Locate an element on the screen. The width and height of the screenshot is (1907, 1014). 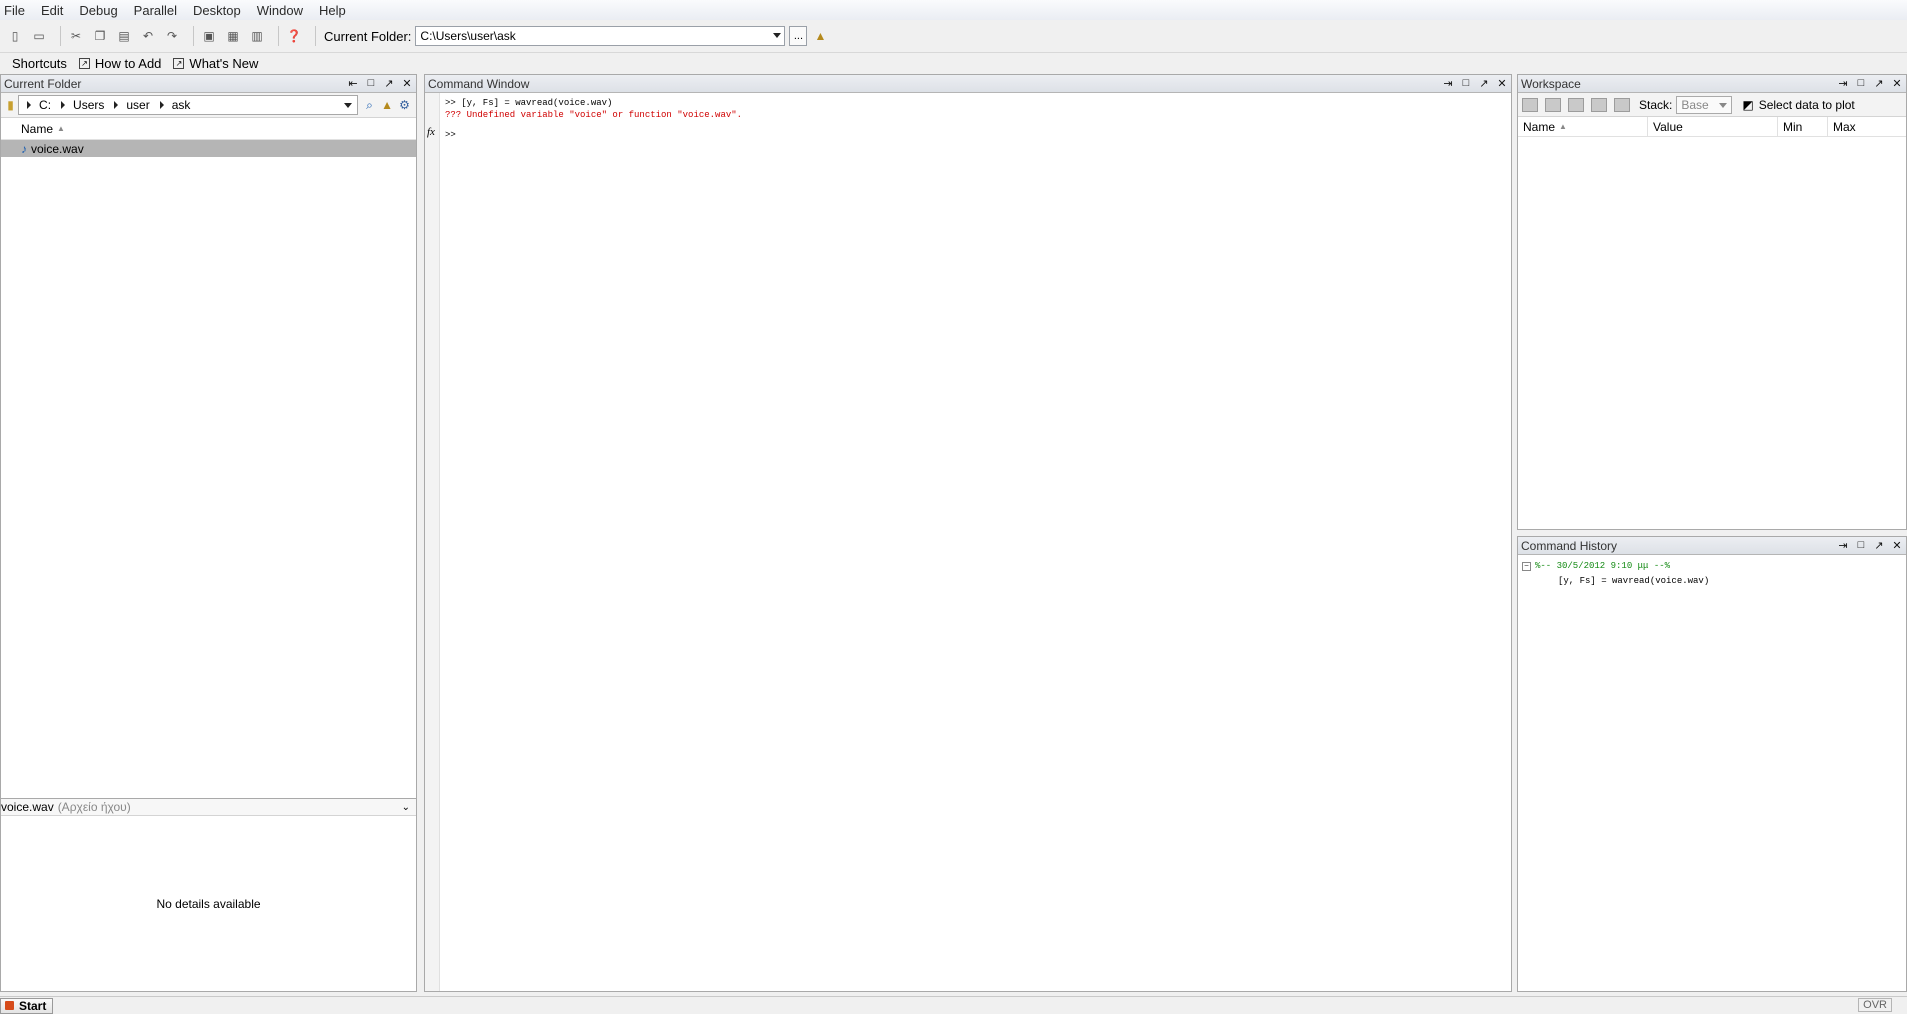
how-to-add-link: ↗ How to Add is located at coordinates (120, 63).